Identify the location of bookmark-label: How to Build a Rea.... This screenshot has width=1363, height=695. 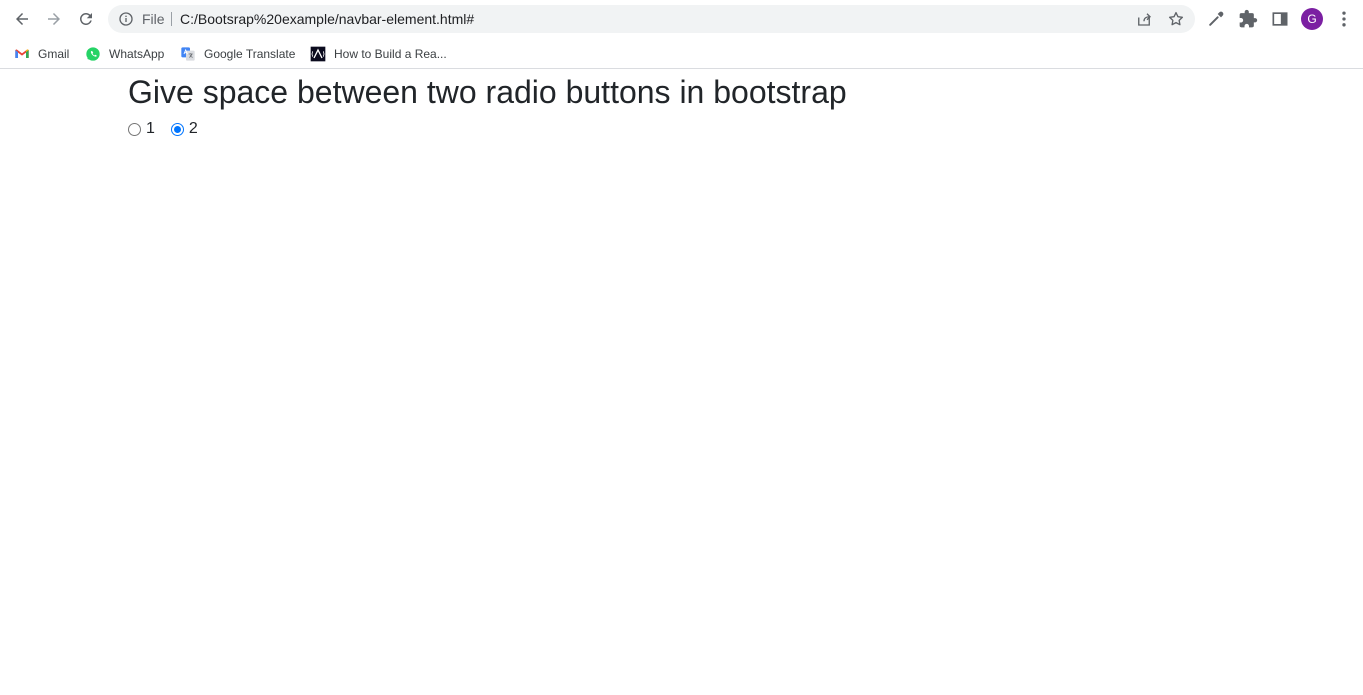
(390, 54).